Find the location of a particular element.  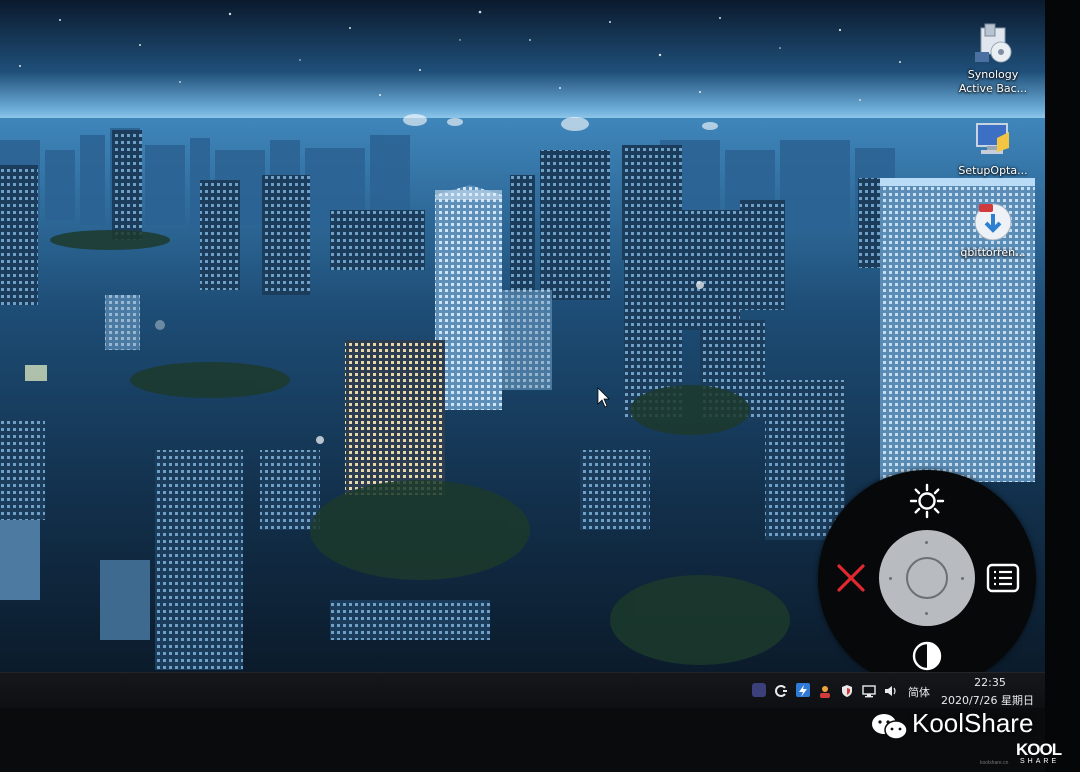

watermark-site: koolshare.cn is located at coordinates (994, 763).